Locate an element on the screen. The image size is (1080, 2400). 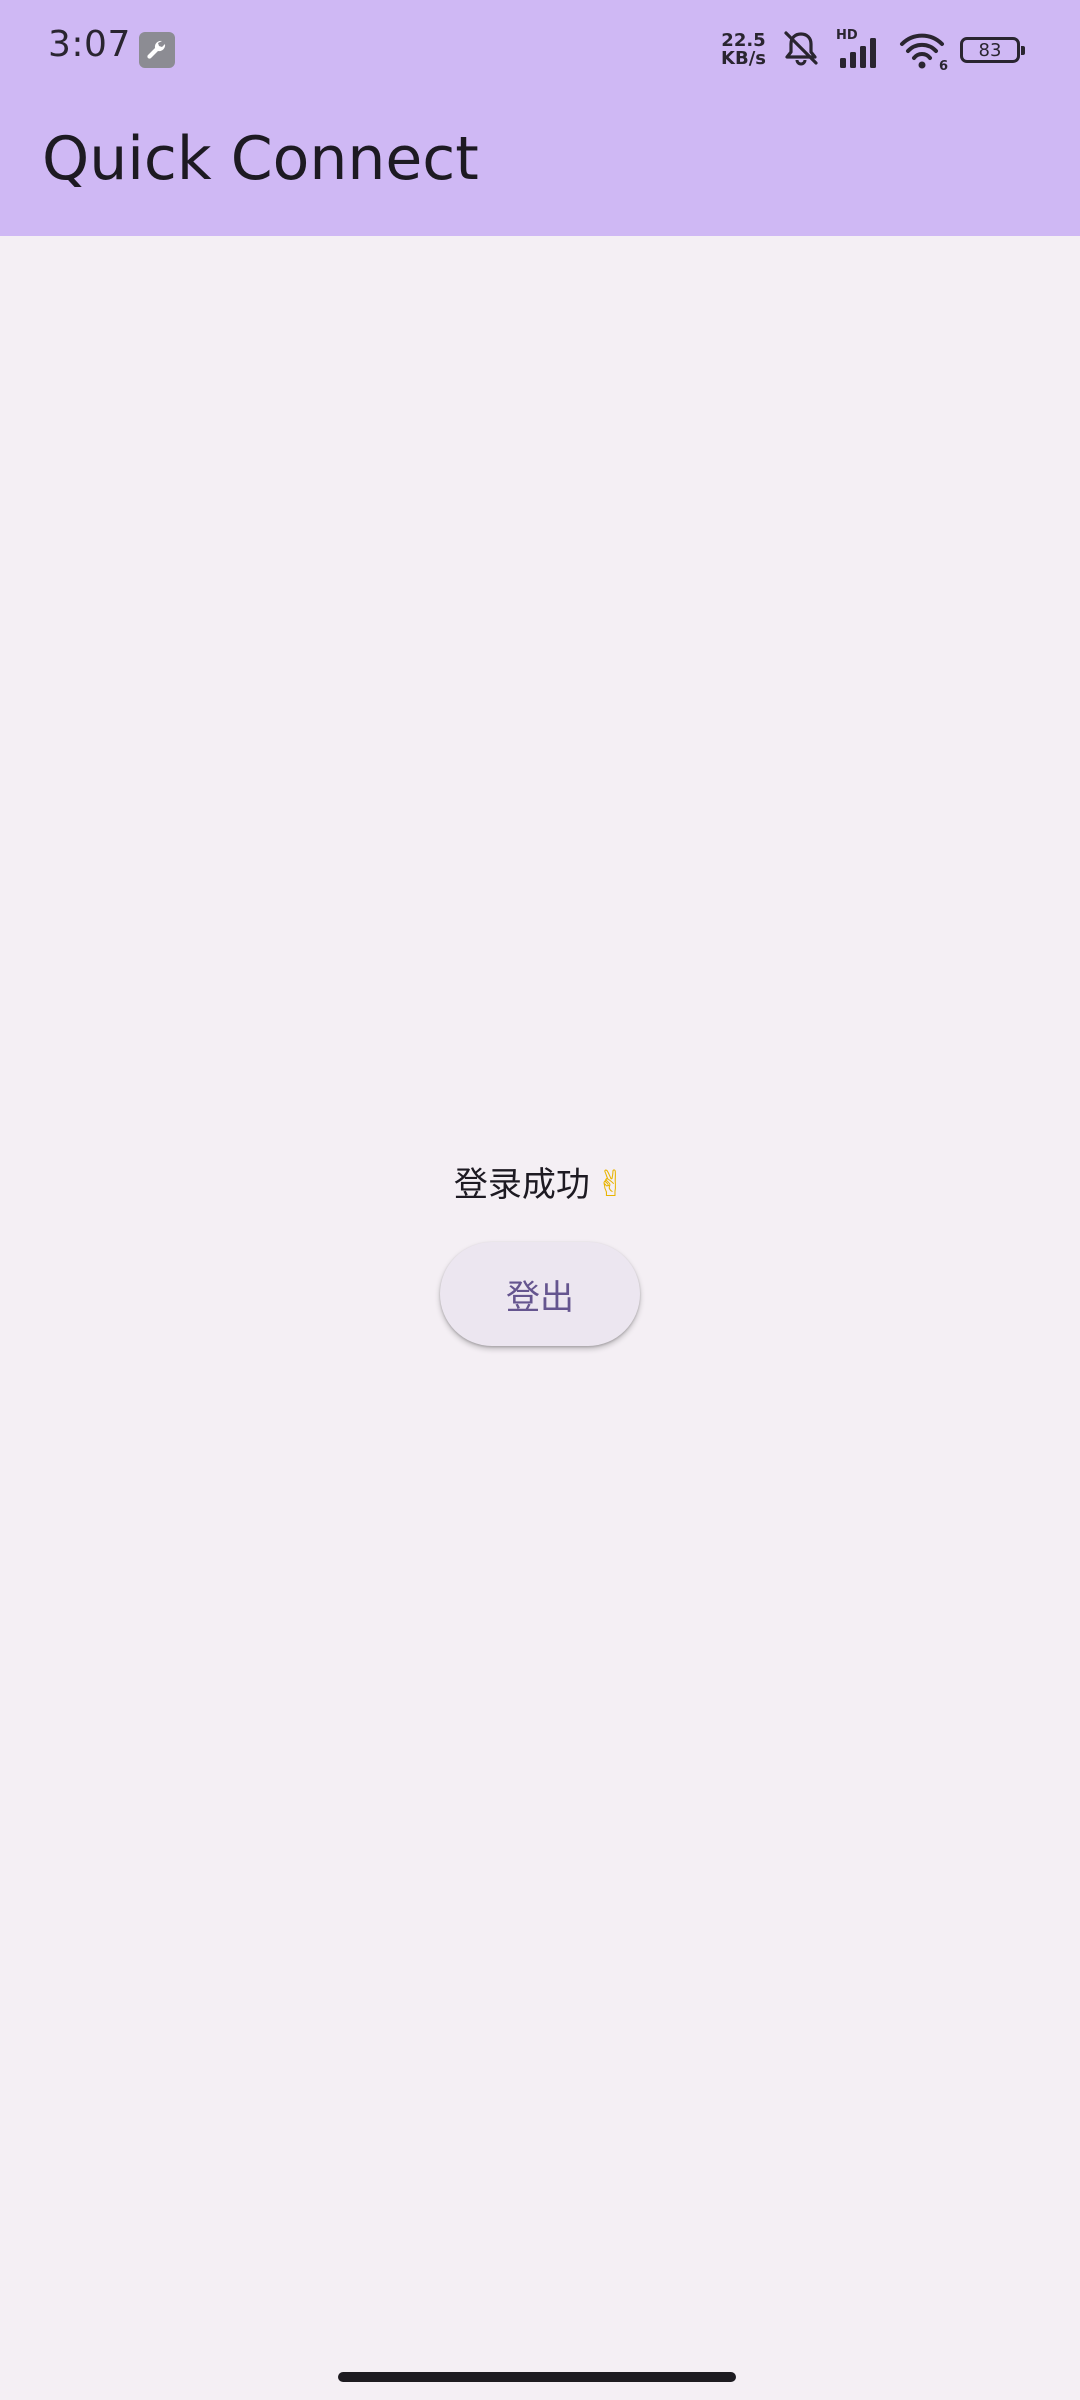
wifi-generation-label: 6 is located at coordinates (943, 66).